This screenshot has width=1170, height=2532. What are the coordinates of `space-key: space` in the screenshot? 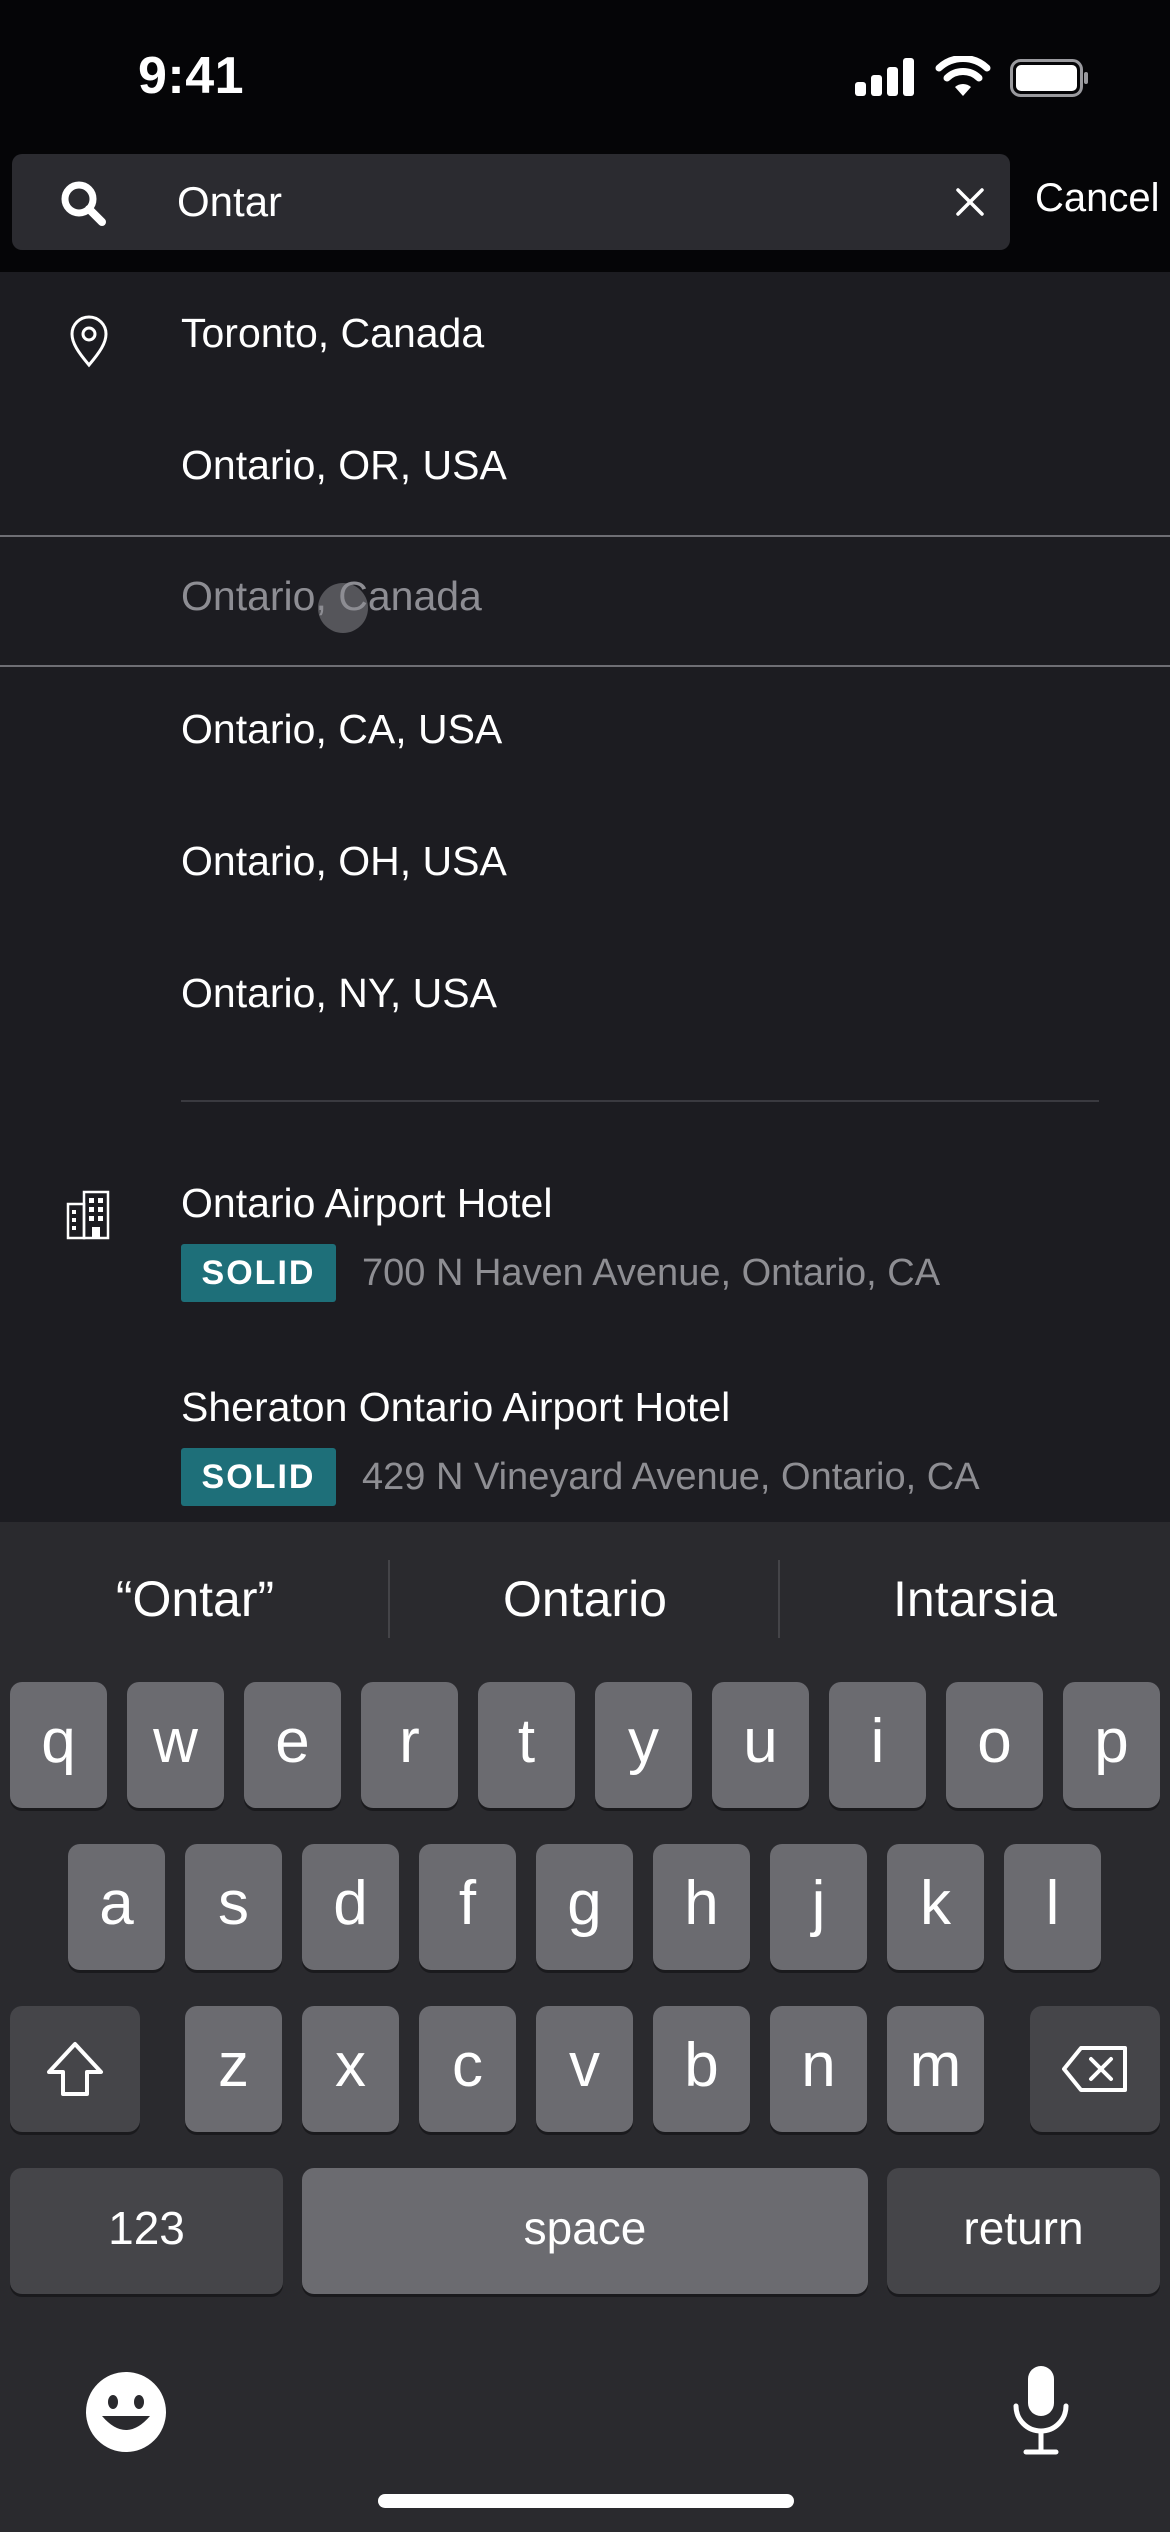 It's located at (585, 2231).